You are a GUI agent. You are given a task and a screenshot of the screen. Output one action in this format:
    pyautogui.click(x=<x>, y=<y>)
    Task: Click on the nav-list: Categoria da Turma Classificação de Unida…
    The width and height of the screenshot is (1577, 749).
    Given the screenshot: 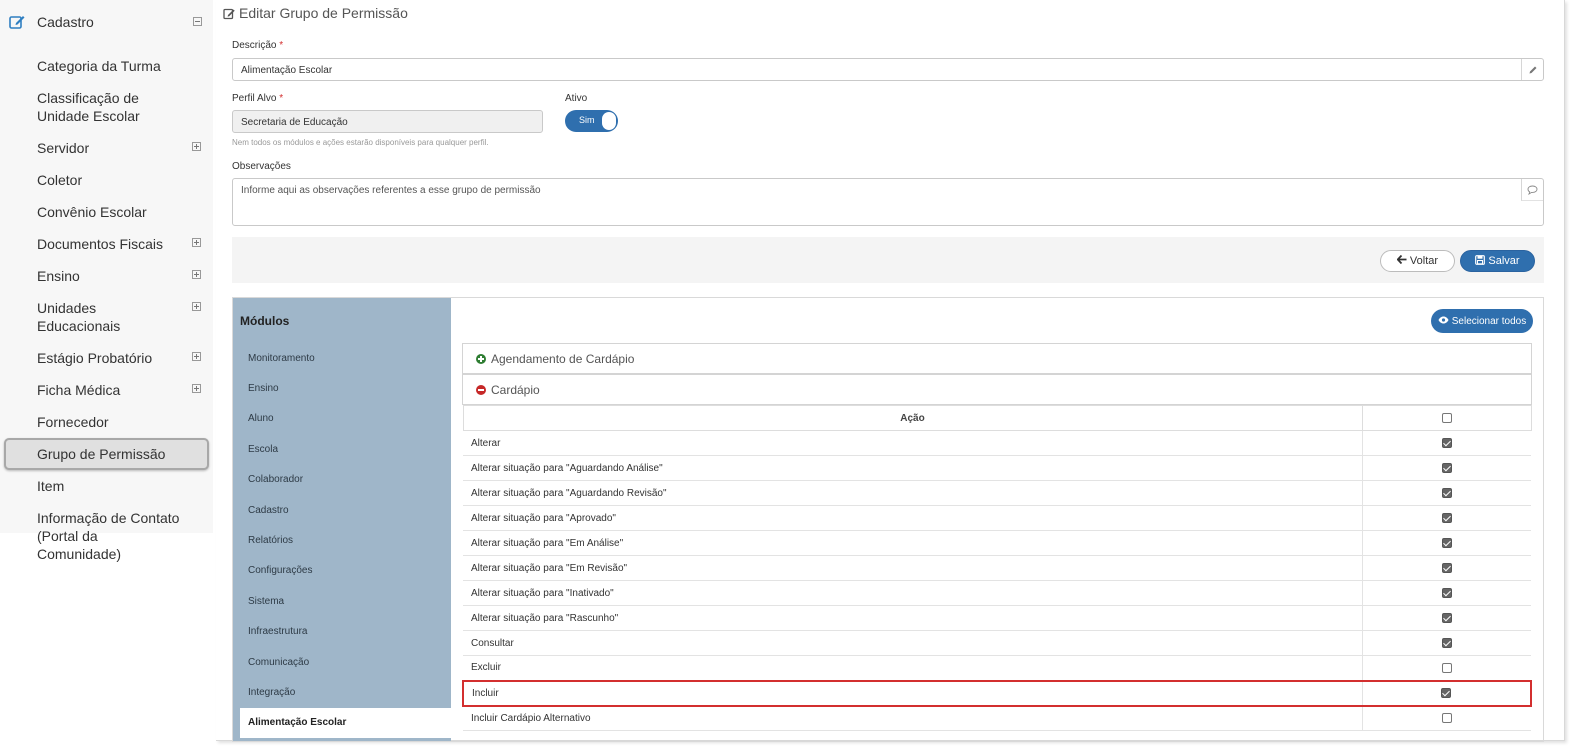 What is the action you would take?
    pyautogui.click(x=106, y=310)
    